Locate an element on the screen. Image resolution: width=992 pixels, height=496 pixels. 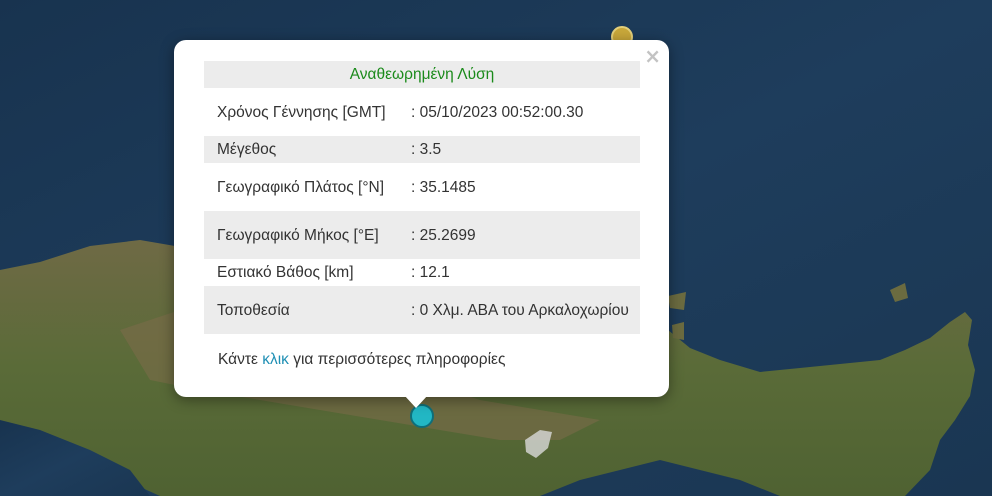
magnitude-label: Μέγεθος is located at coordinates (307, 149).